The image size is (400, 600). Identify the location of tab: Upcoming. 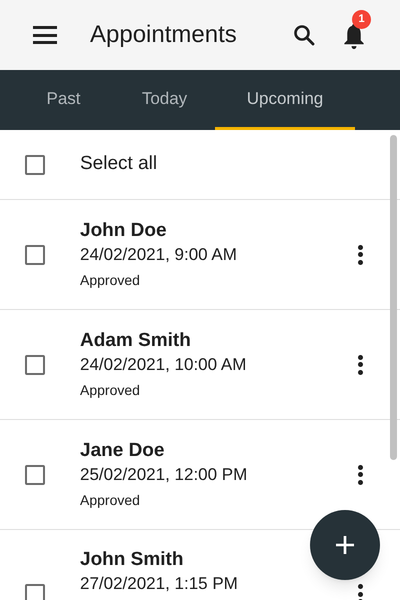
(285, 100).